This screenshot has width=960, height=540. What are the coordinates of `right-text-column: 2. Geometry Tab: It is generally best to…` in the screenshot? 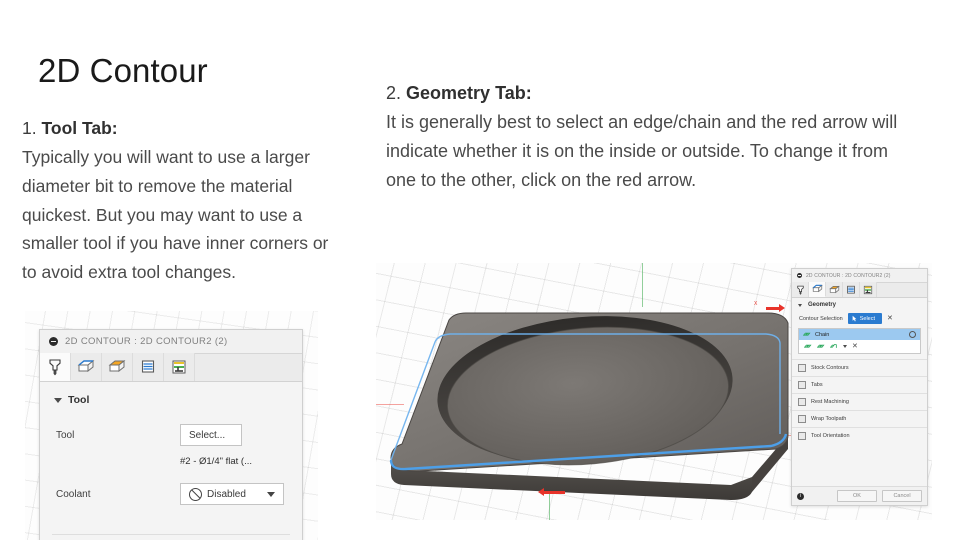 It's located at (646, 137).